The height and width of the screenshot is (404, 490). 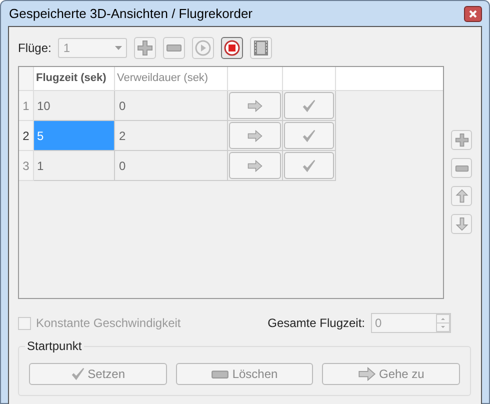 I want to click on toolbar-button, so click(x=232, y=48).